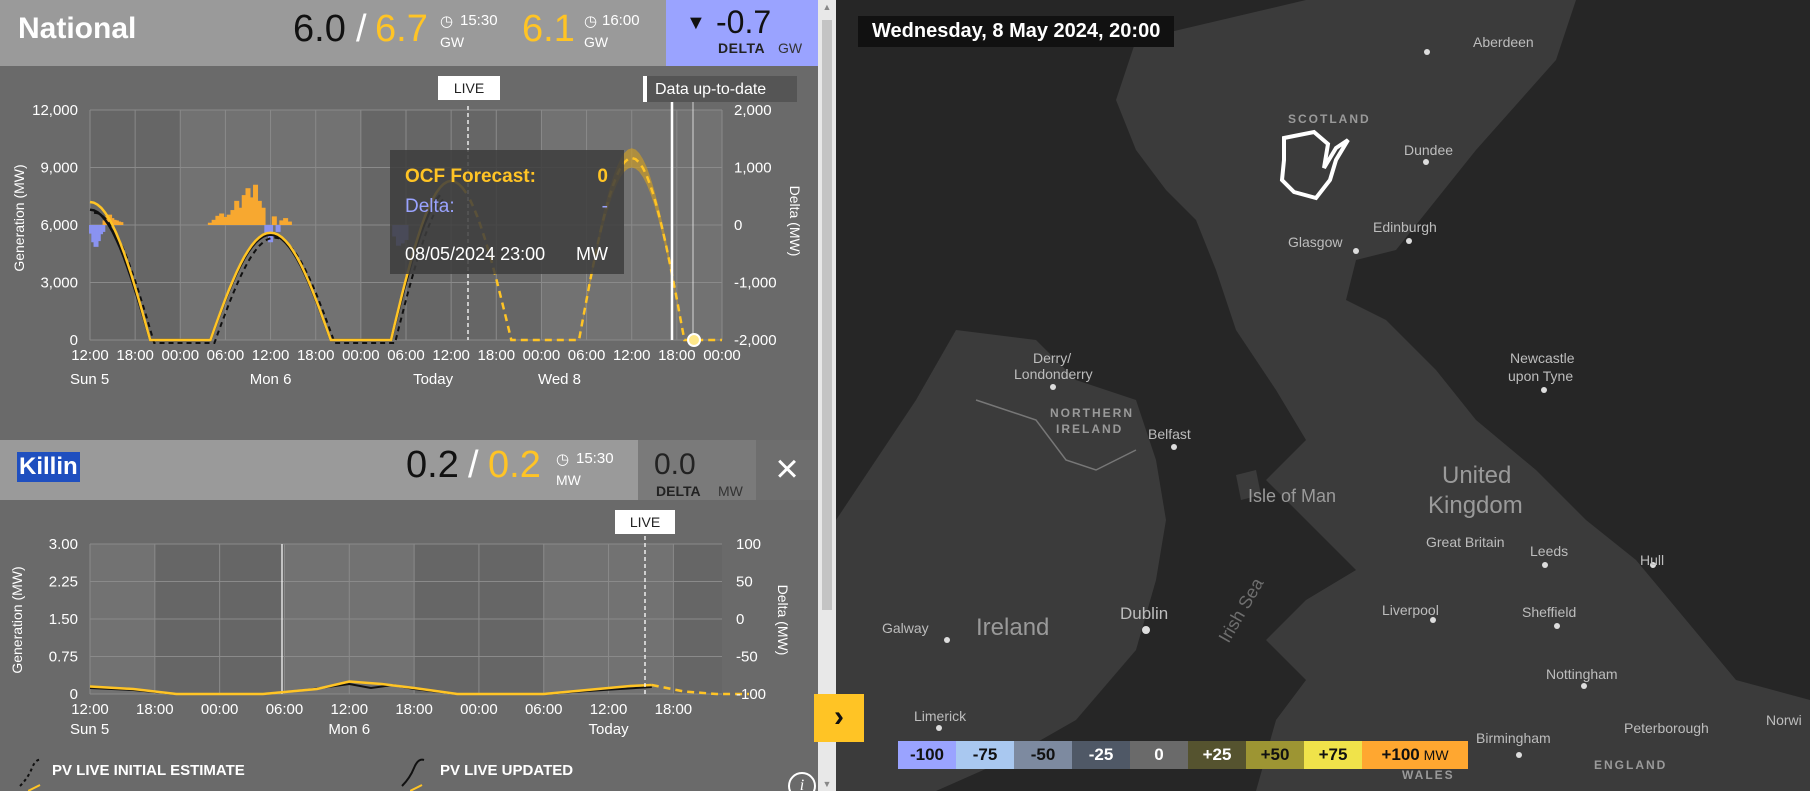 The height and width of the screenshot is (791, 1810). I want to click on y-left-tick: 3.00, so click(63, 544).